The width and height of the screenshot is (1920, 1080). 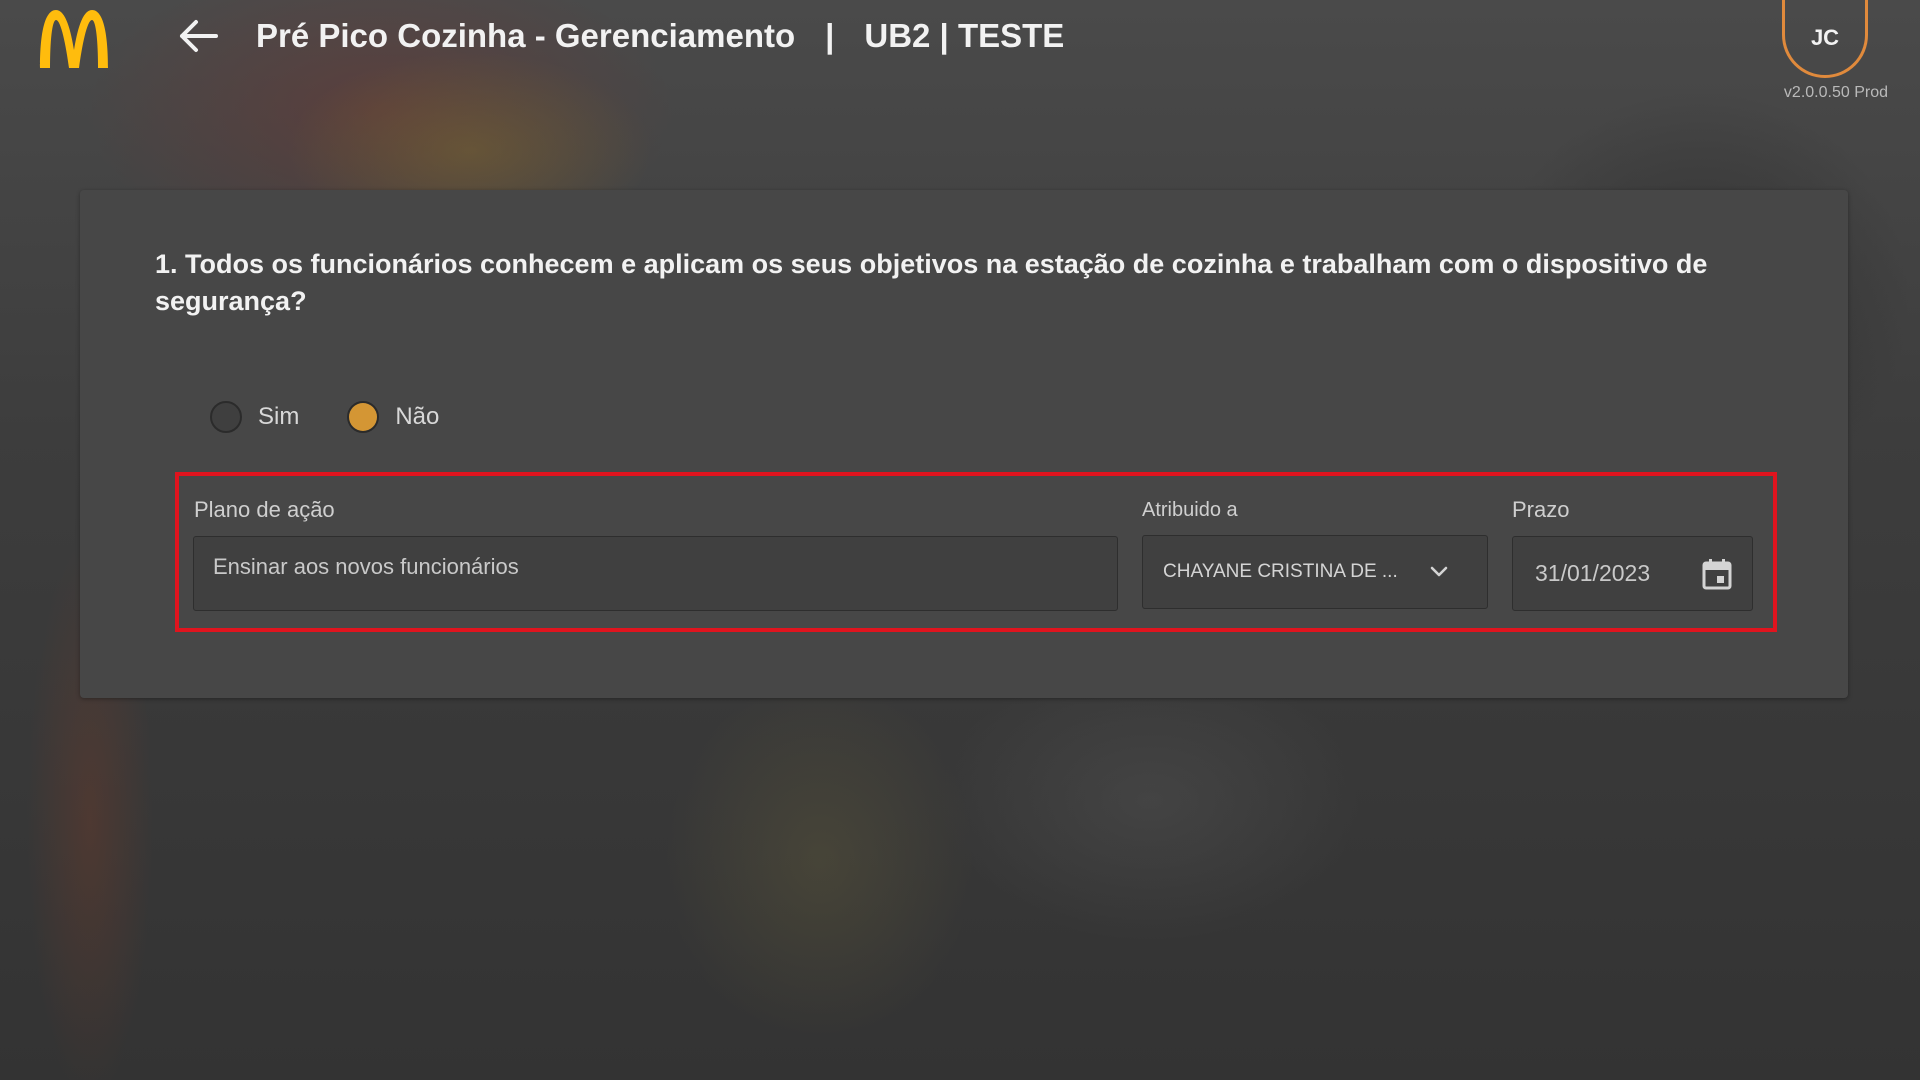 What do you see at coordinates (264, 509) in the screenshot?
I see `action-plan-label: Plano de ação` at bounding box center [264, 509].